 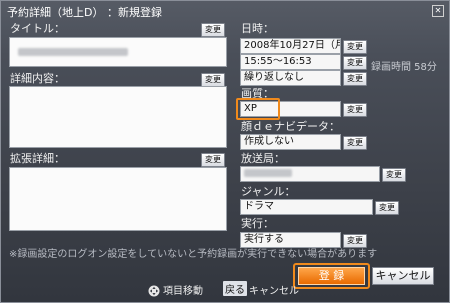 I want to click on register-button: 登 録, so click(x=331, y=276).